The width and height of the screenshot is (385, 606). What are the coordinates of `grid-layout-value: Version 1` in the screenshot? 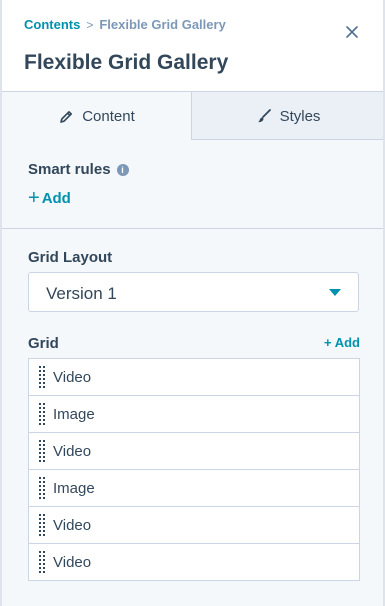 It's located at (81, 293).